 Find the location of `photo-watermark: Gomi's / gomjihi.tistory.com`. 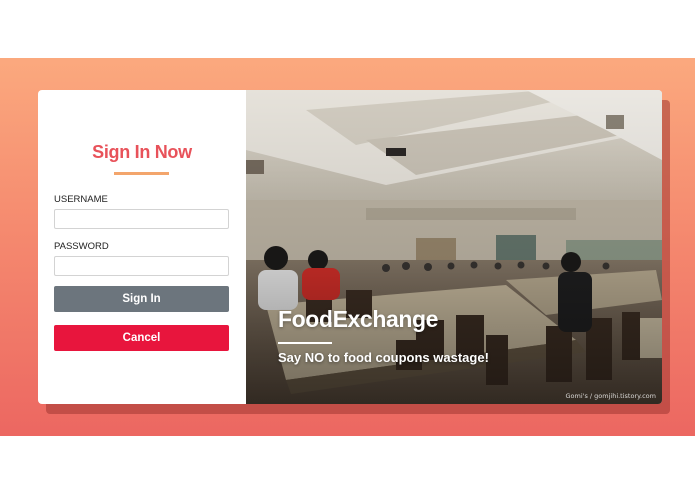

photo-watermark: Gomi's / gomjihi.tistory.com is located at coordinates (611, 396).